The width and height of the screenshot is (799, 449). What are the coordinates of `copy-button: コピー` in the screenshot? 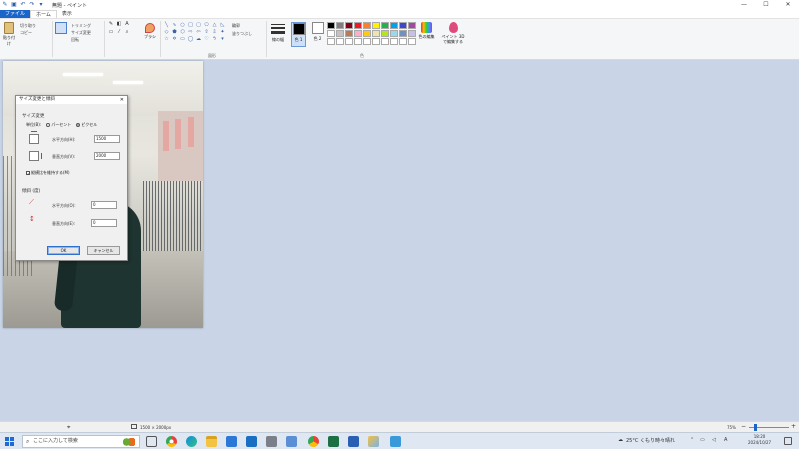 It's located at (28, 32).